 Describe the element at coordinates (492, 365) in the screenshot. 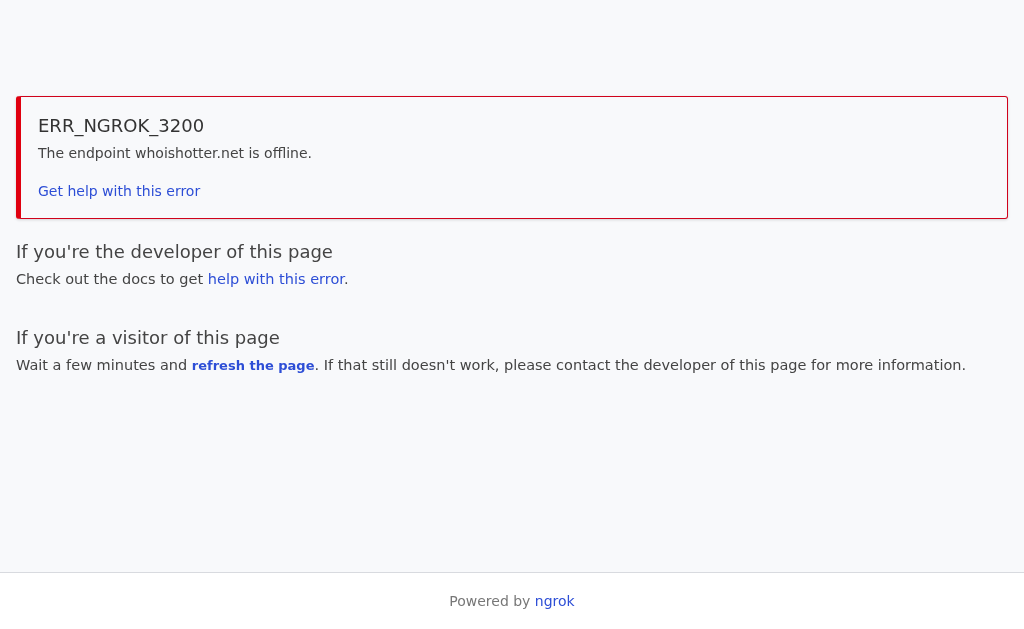

I see `section-text: Wait a few minutes and refresh the page. If that still doesn't work, please contact the developer of this page for more information.` at that location.